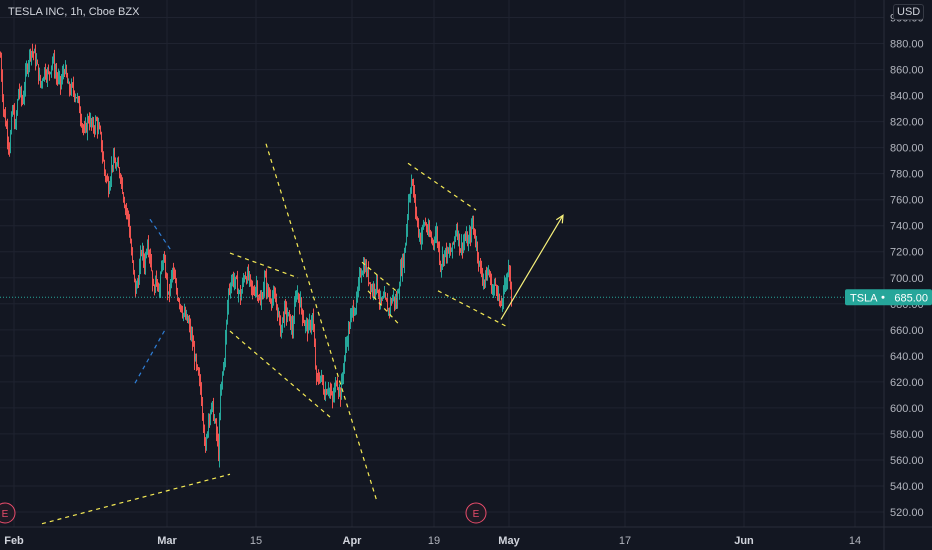 This screenshot has height=550, width=932. Describe the element at coordinates (5, 514) in the screenshot. I see `earnings-marker-label: E` at that location.